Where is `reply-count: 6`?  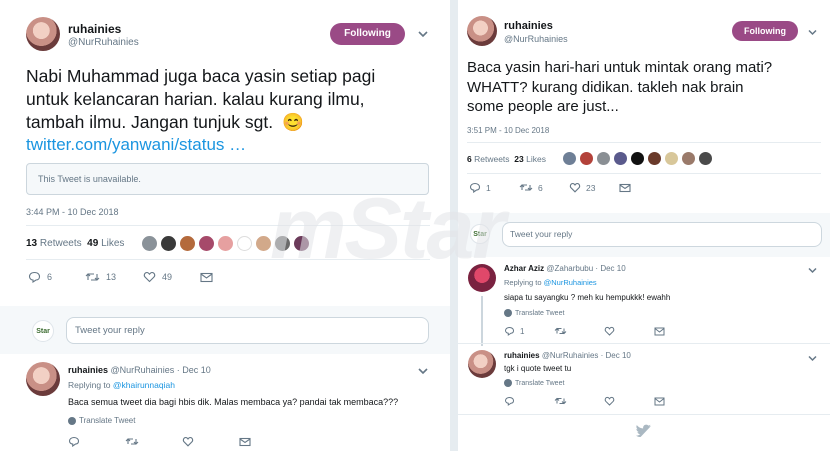 reply-count: 6 is located at coordinates (50, 277).